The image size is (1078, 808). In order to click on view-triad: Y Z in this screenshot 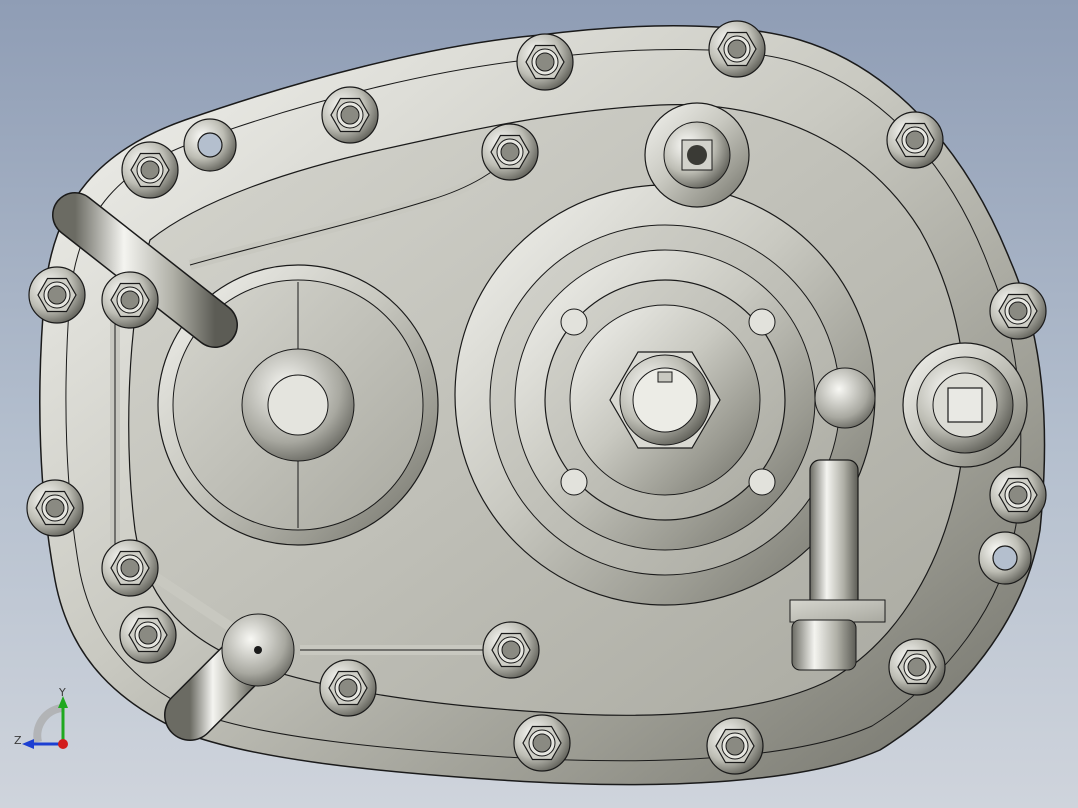, I will do `click(45, 719)`.